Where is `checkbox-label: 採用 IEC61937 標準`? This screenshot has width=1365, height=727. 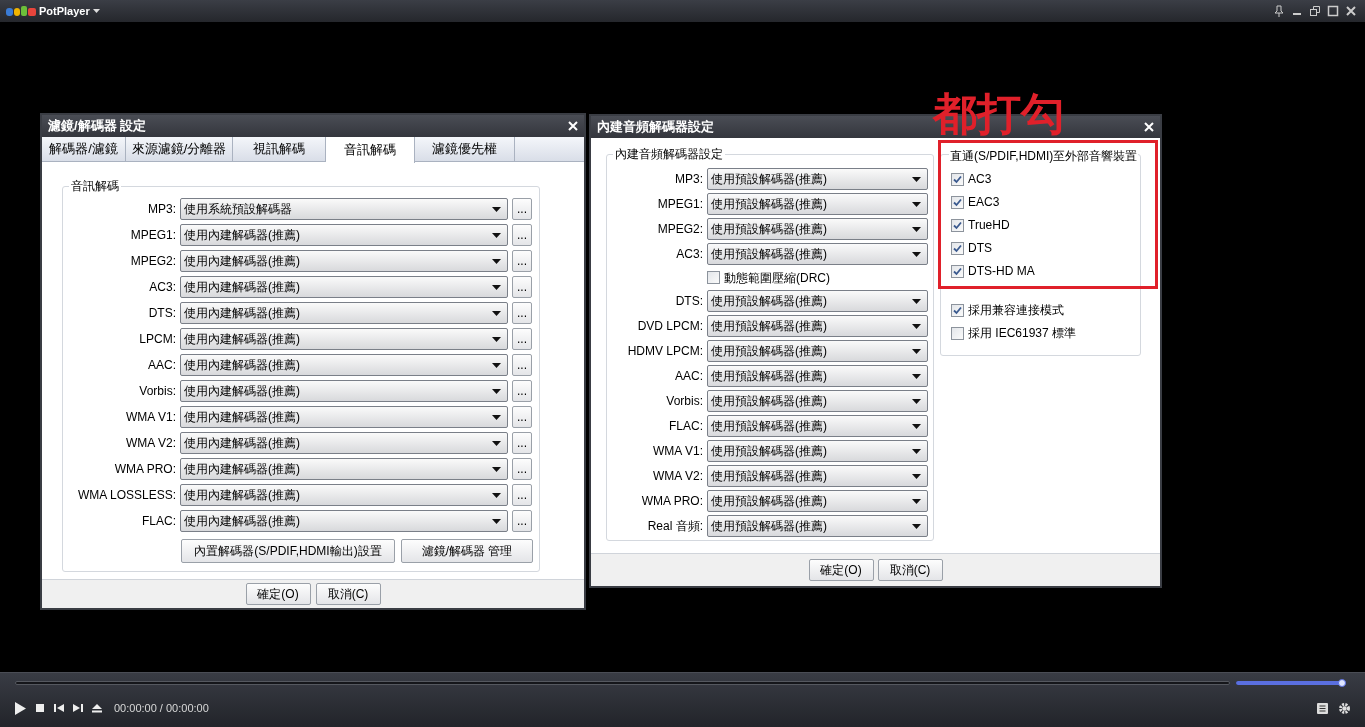 checkbox-label: 採用 IEC61937 標準 is located at coordinates (1022, 333).